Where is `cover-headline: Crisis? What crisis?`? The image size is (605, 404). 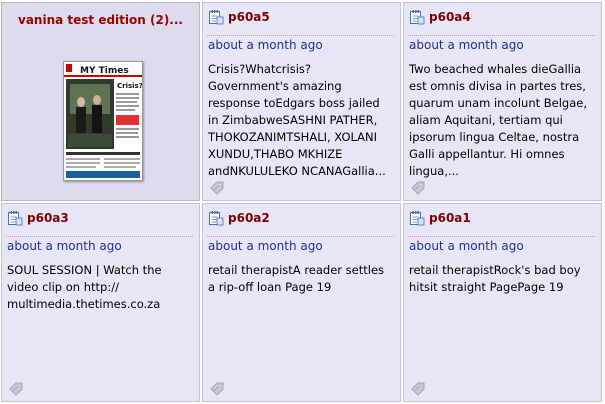
cover-headline: Crisis? What crisis? is located at coordinates (129, 86).